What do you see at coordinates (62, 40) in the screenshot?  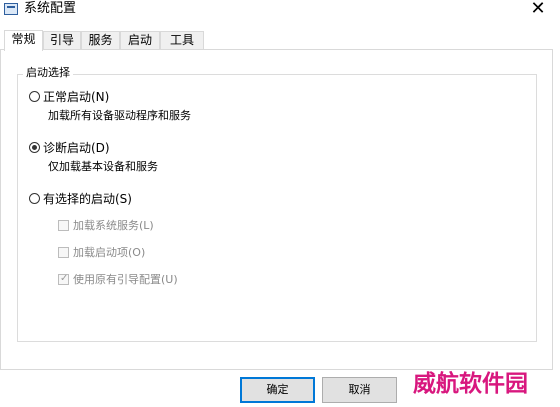 I see `tab-boot: 引导` at bounding box center [62, 40].